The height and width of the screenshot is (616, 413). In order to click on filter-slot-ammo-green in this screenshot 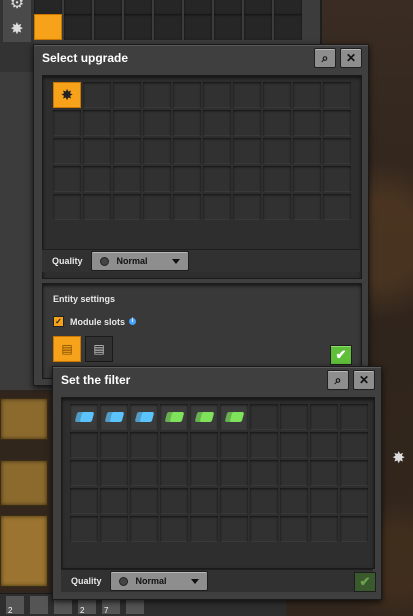, I will do `click(204, 417)`.